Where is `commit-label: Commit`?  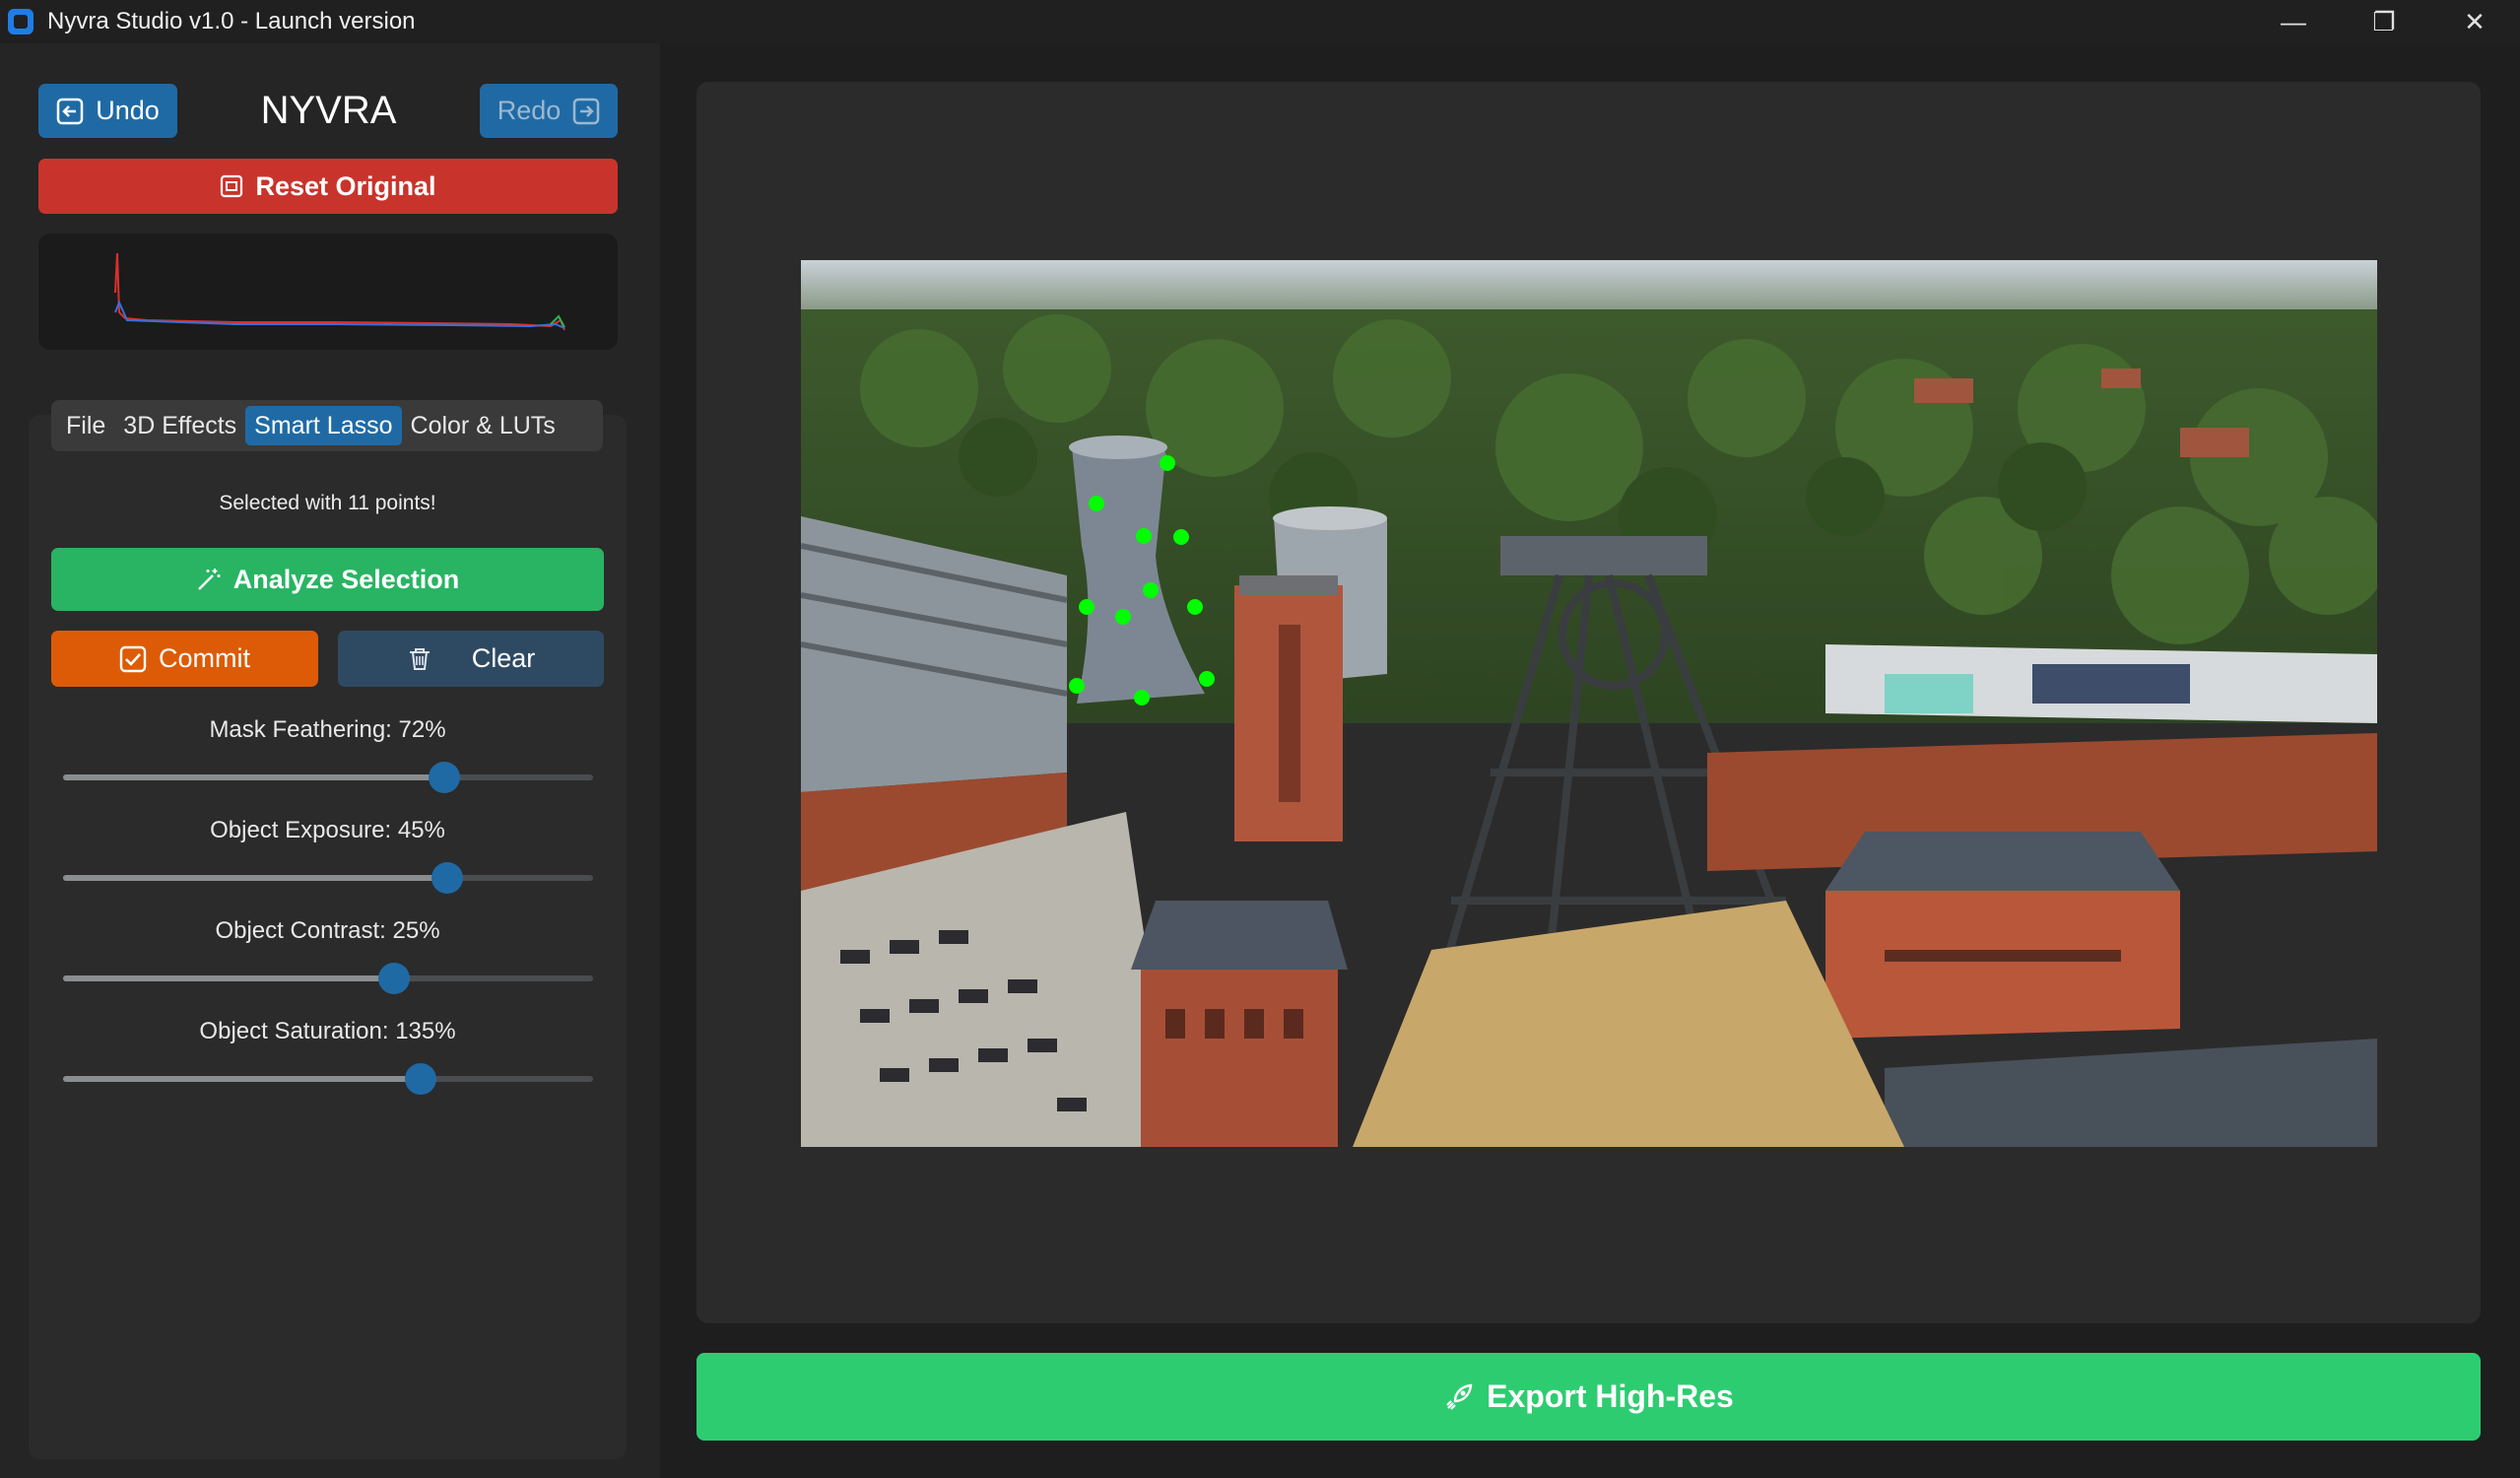
commit-label: Commit is located at coordinates (204, 658).